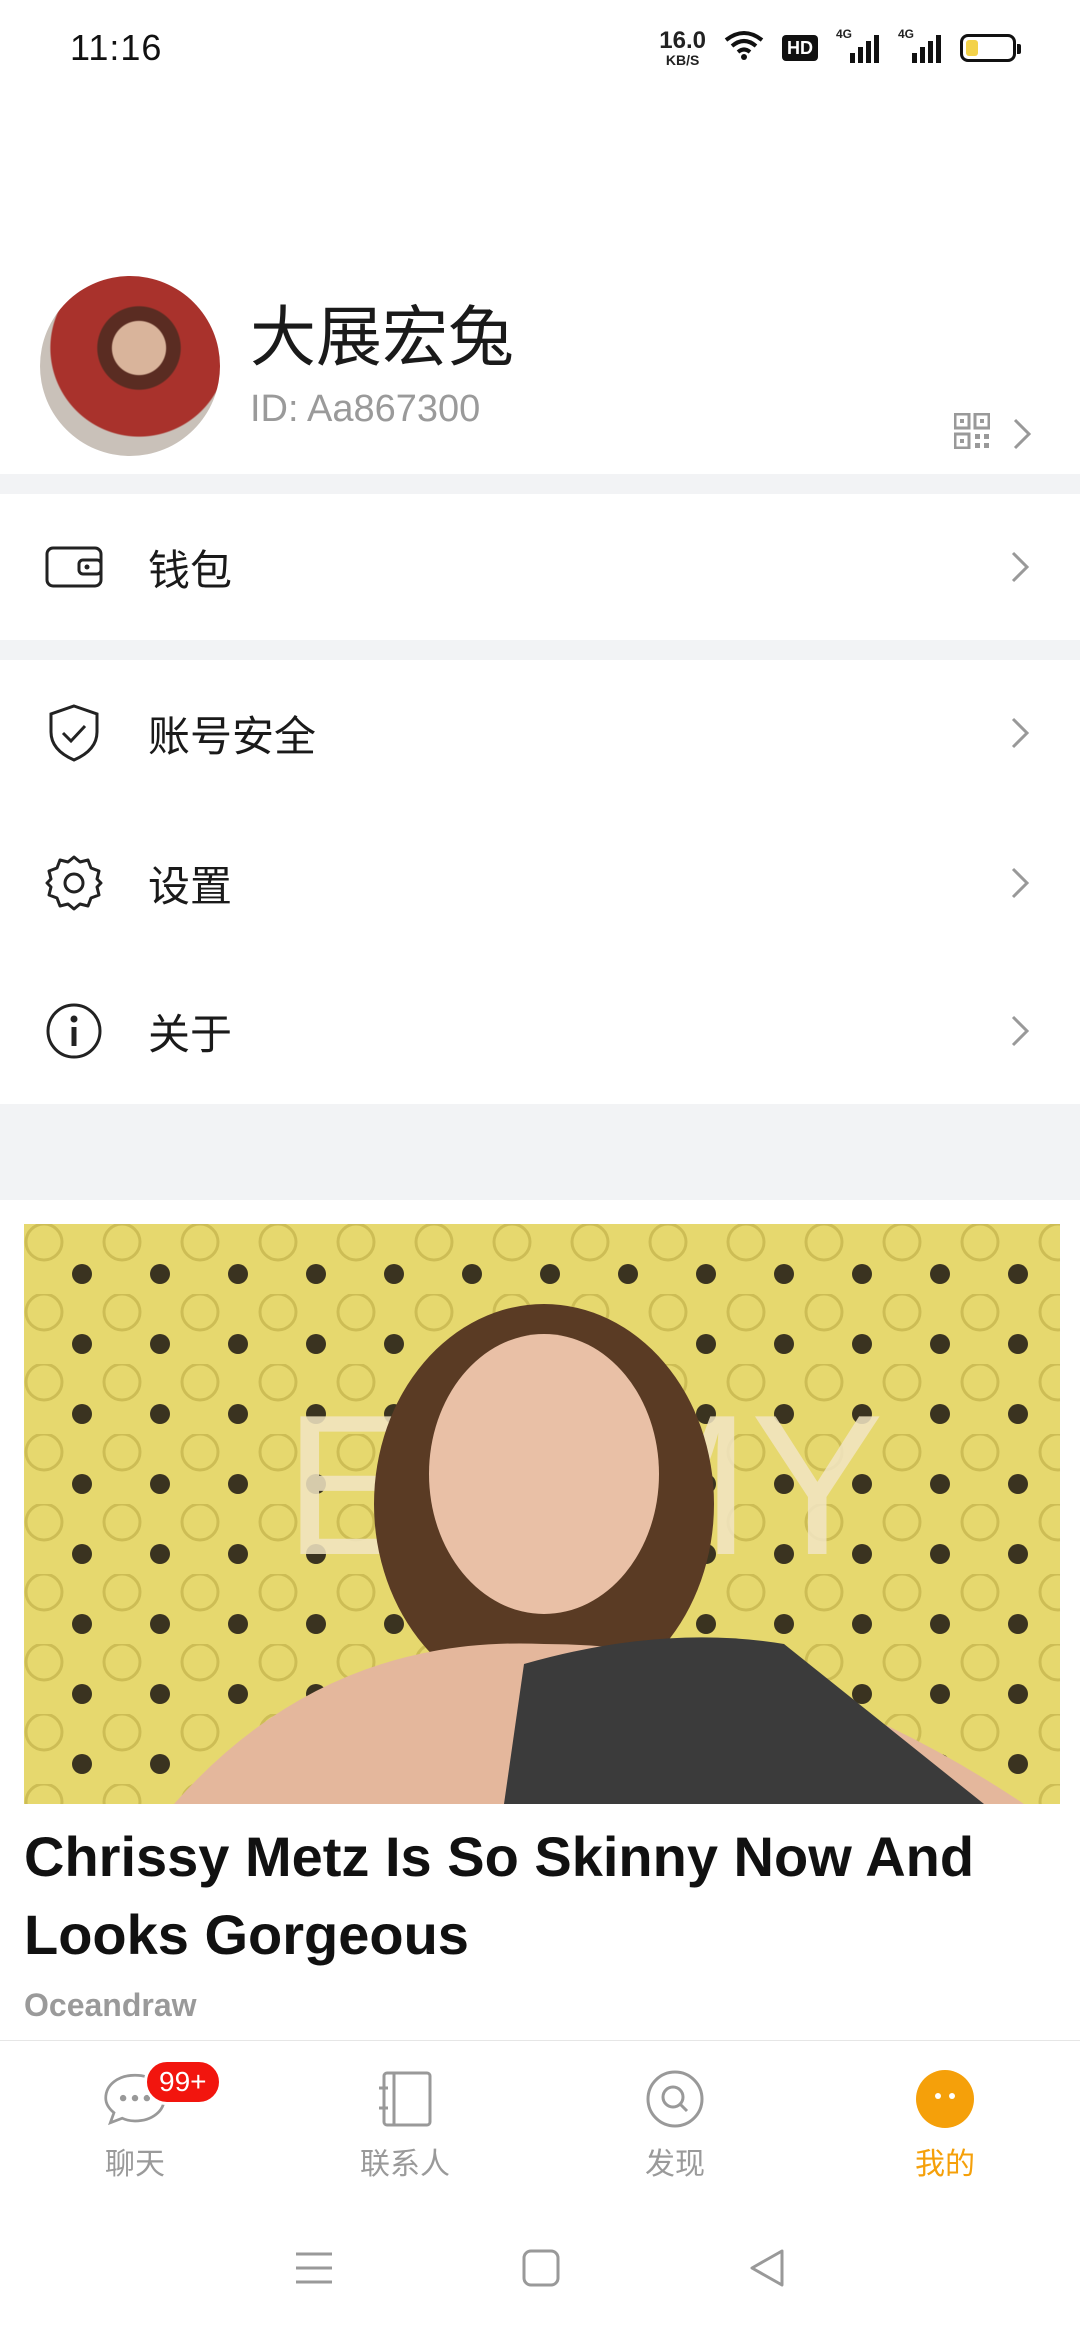 Image resolution: width=1080 pixels, height=2340 pixels. I want to click on wifi-icon, so click(744, 48).